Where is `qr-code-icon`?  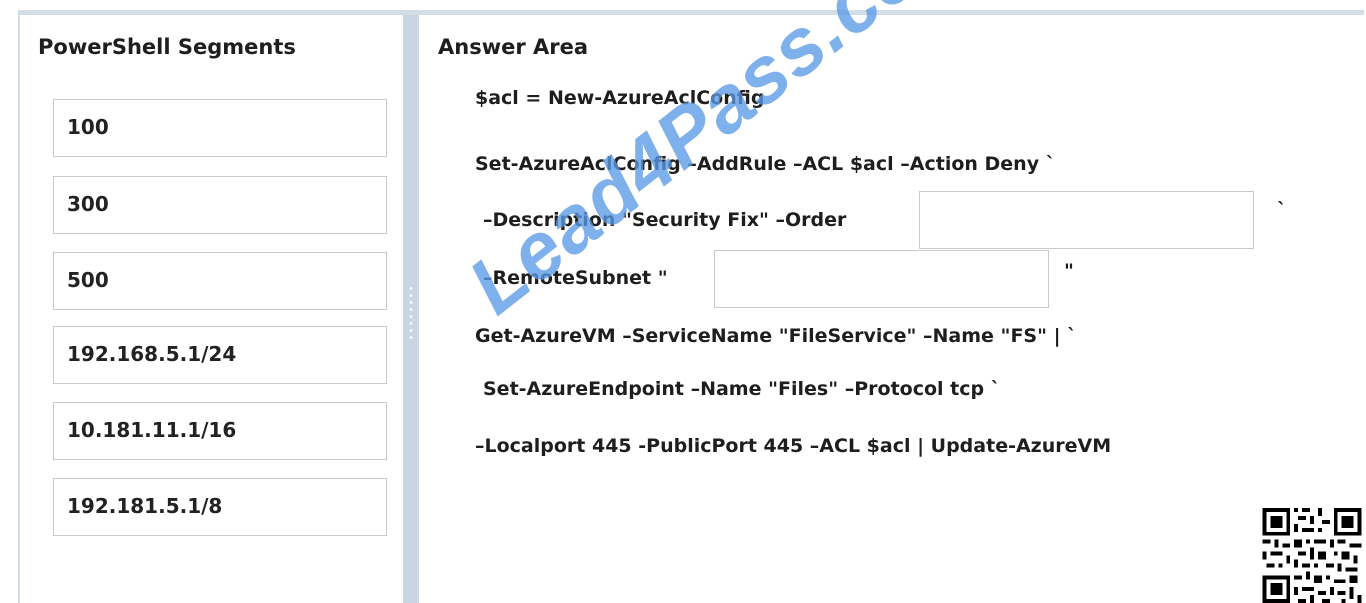 qr-code-icon is located at coordinates (1312, 555).